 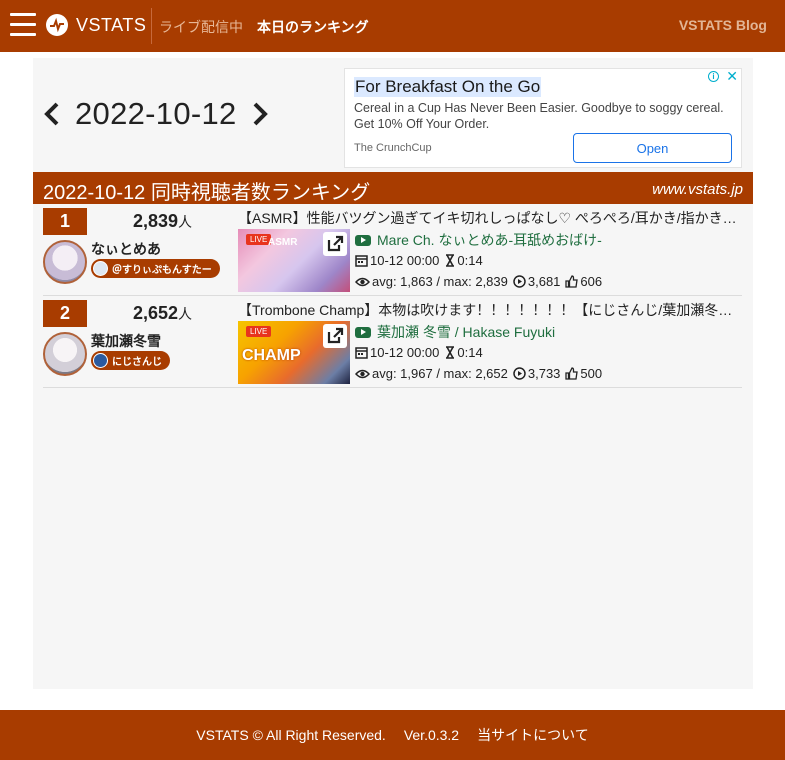 What do you see at coordinates (52, 114) in the screenshot?
I see `chevron-left-icon` at bounding box center [52, 114].